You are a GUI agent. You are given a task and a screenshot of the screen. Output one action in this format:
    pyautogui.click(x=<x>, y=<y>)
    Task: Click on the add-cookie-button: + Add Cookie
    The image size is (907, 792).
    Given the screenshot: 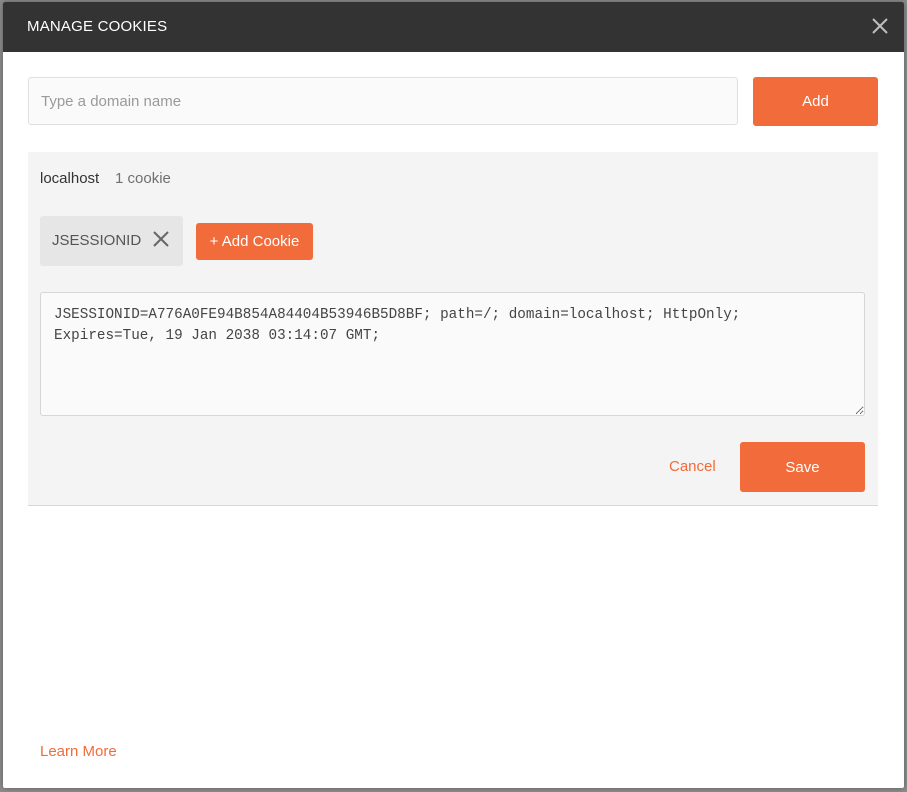 What is the action you would take?
    pyautogui.click(x=254, y=241)
    